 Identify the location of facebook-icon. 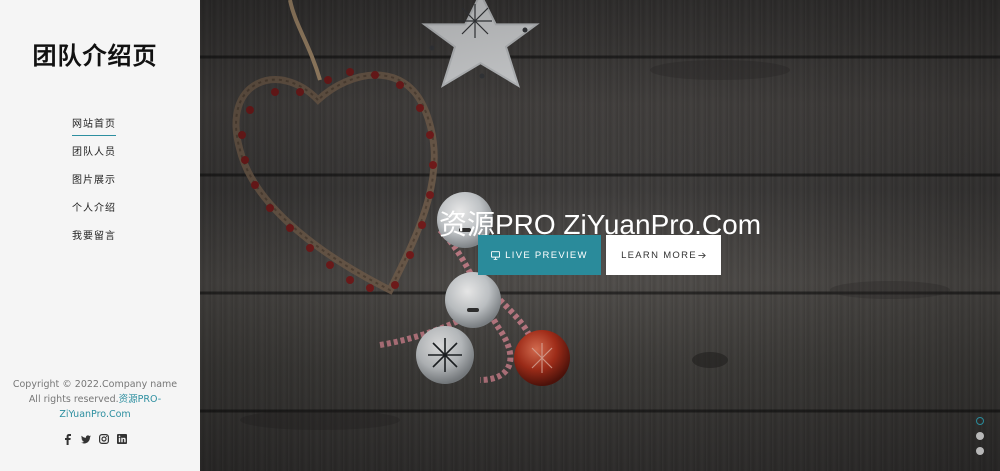
(68, 439).